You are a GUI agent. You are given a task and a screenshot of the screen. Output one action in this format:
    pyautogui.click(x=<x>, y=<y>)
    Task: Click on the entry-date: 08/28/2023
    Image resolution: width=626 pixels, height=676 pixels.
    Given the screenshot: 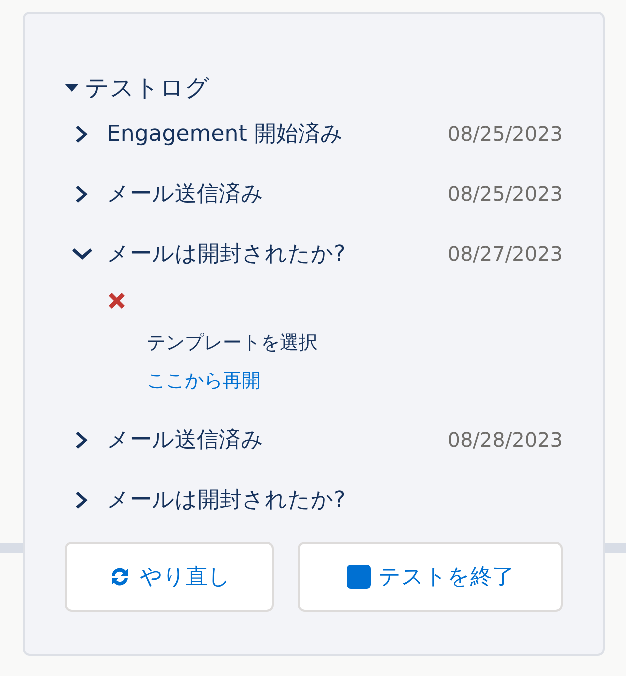 What is the action you would take?
    pyautogui.click(x=505, y=440)
    